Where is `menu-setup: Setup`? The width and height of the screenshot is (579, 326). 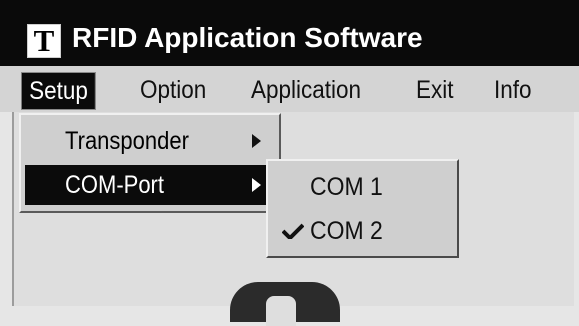 menu-setup: Setup is located at coordinates (59, 91).